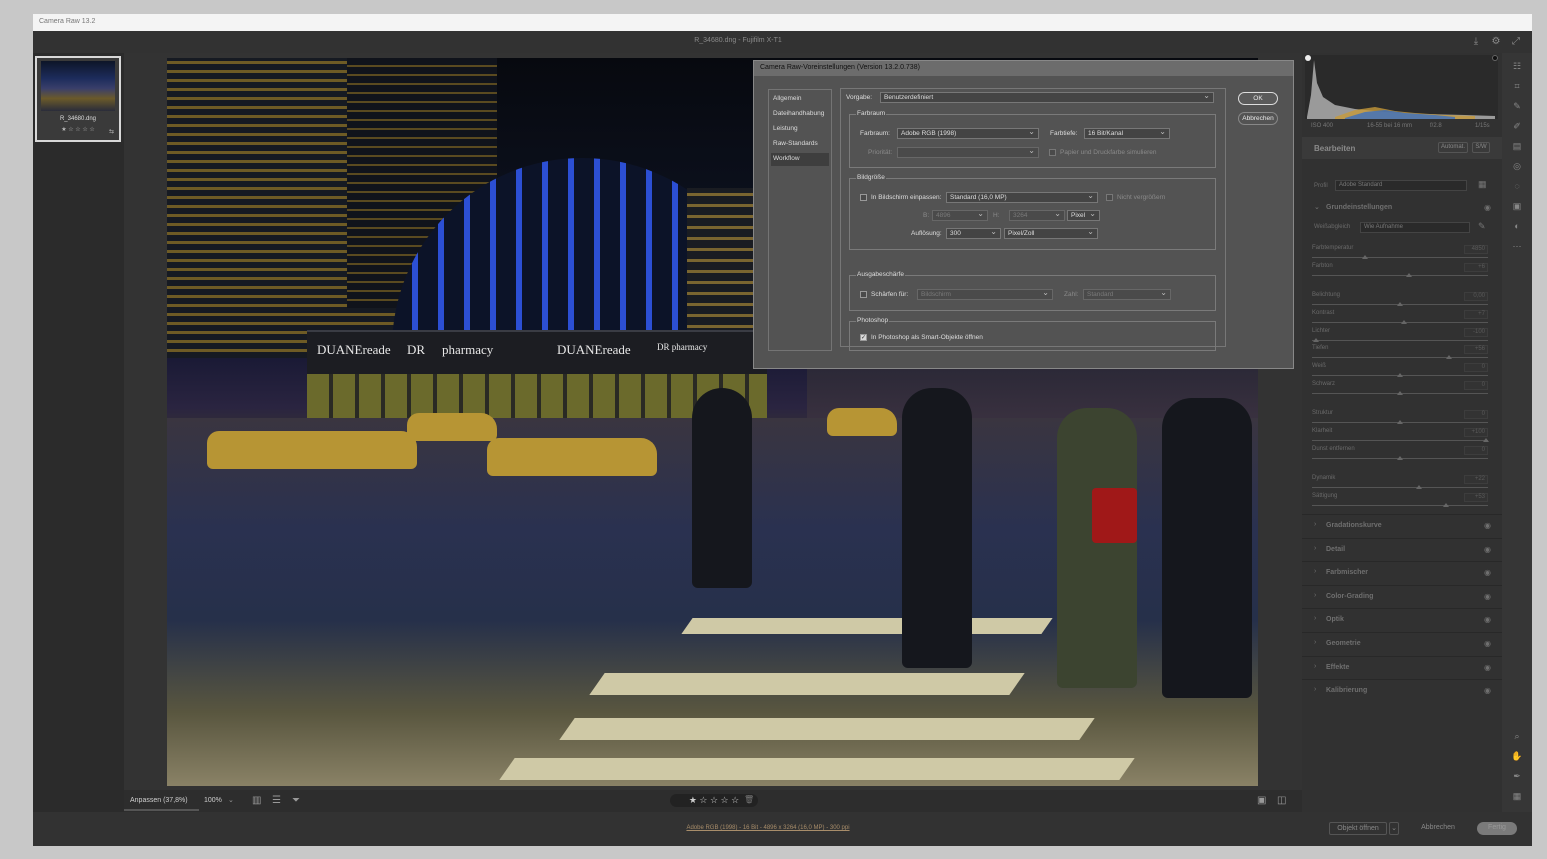 This screenshot has height=859, width=1547. I want to click on filter-icon: ⏷, so click(296, 800).